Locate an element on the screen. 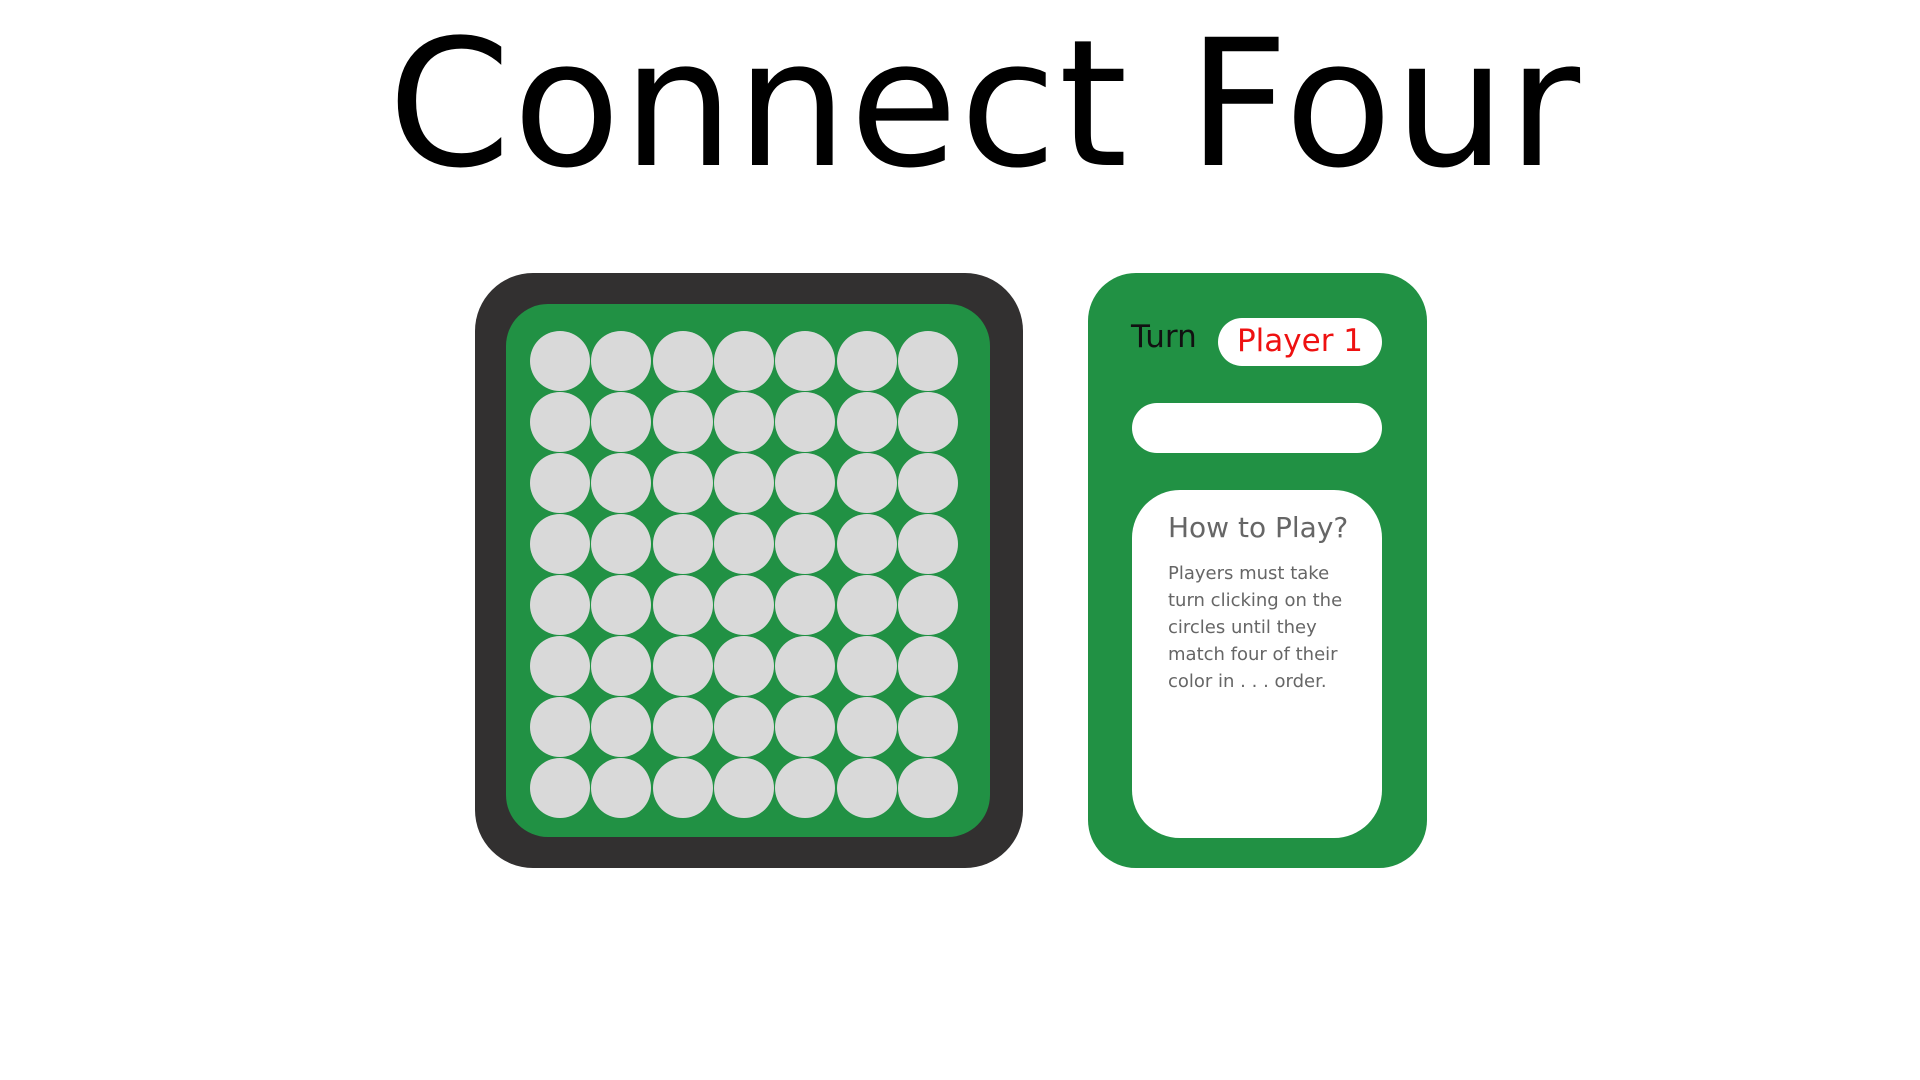 This screenshot has height=1080, width=1920. game-board is located at coordinates (748, 570).